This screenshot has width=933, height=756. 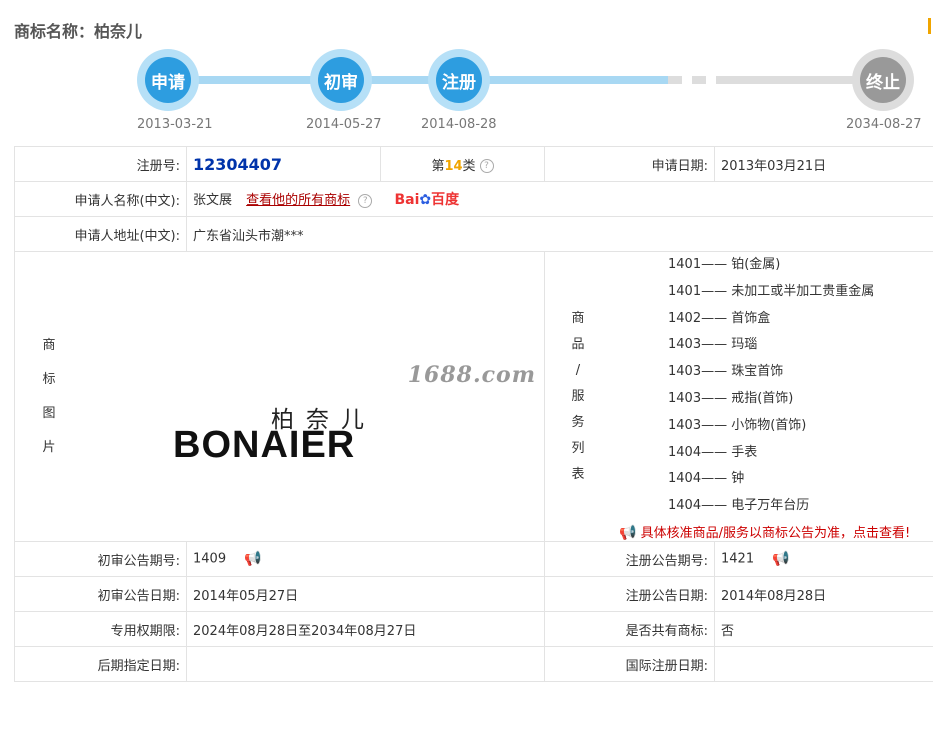 I want to click on reg-pub-no-label: 注册公告期号:, so click(x=629, y=559).